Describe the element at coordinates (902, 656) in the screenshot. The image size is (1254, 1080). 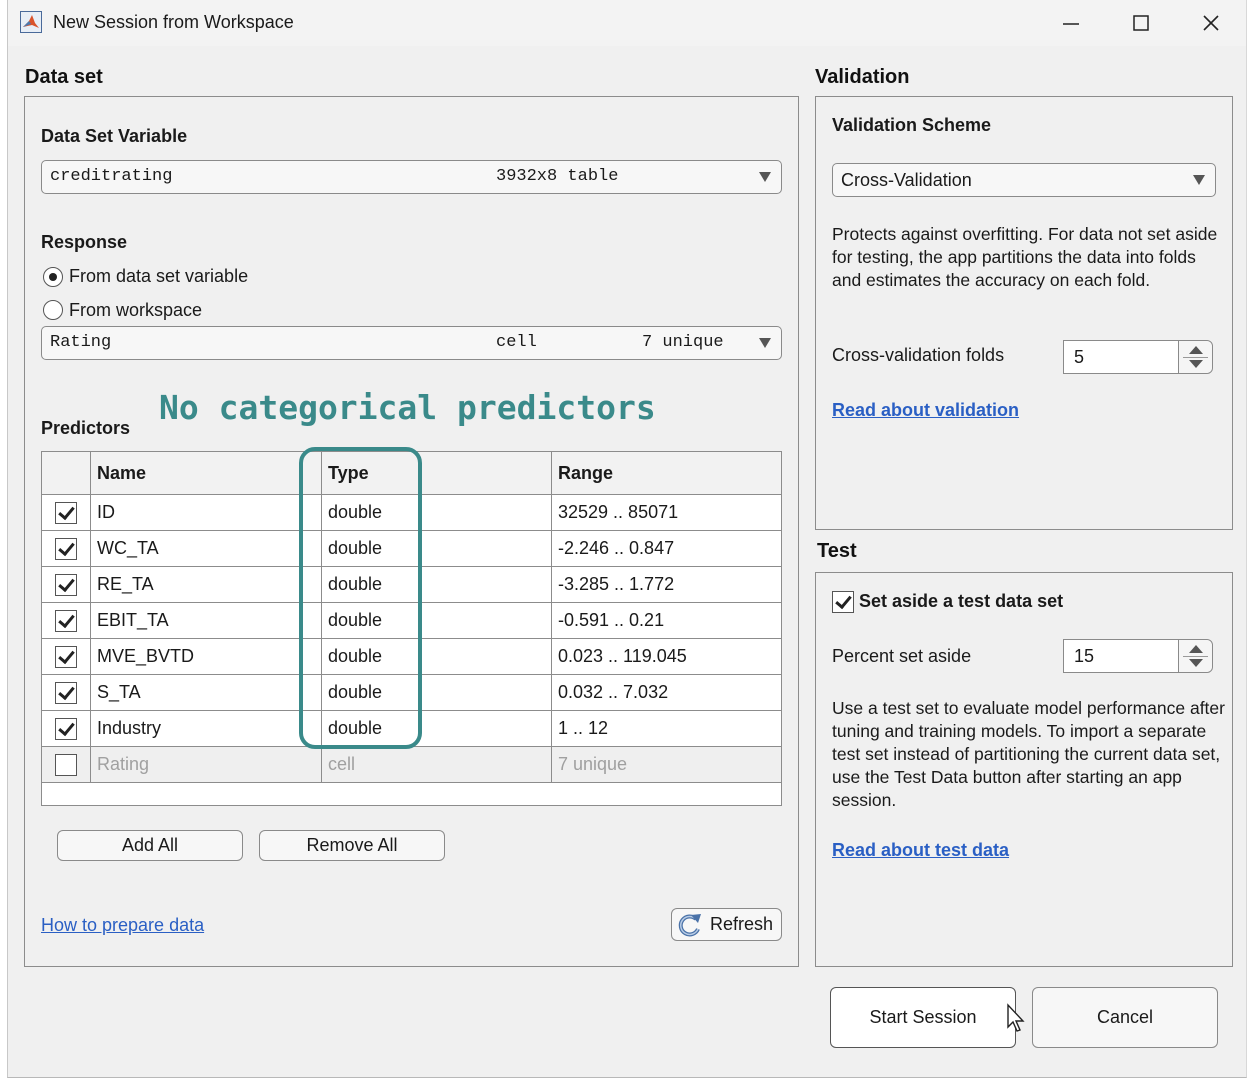
I see `percent-set-aside-label: Percent set aside` at that location.